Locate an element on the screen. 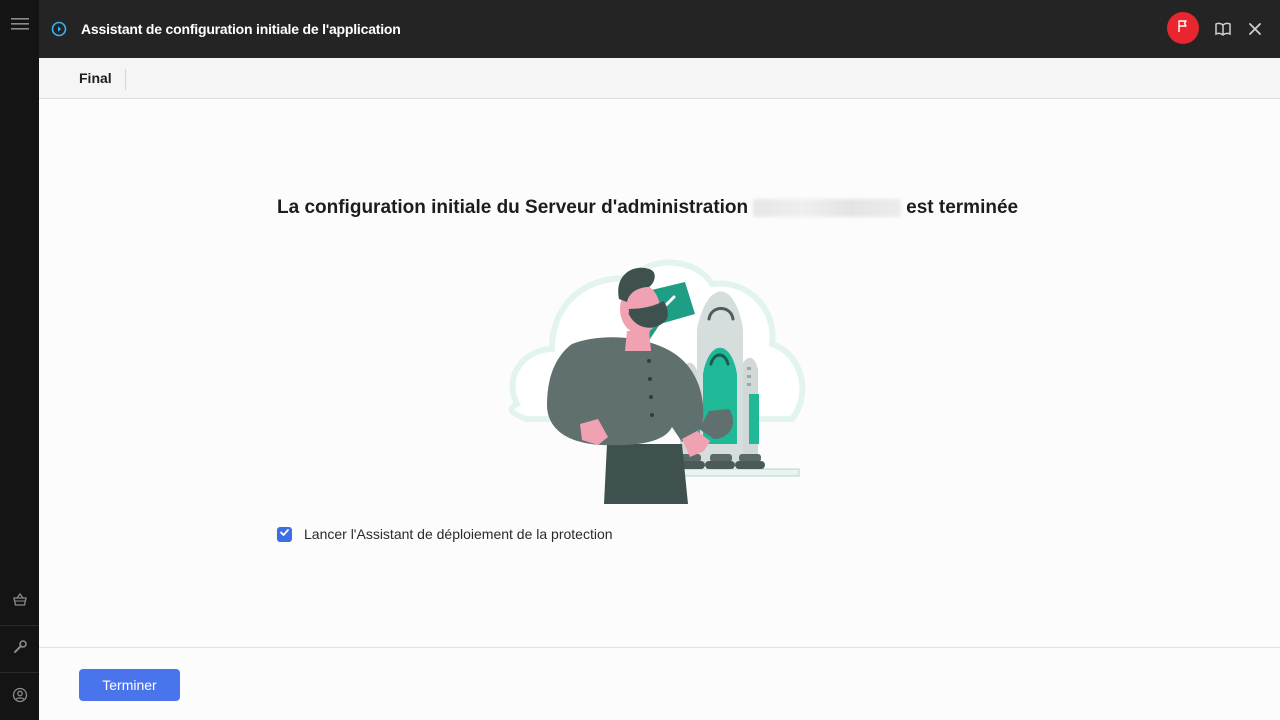 This screenshot has height=720, width=1280. play-circle-icon is located at coordinates (59, 29).